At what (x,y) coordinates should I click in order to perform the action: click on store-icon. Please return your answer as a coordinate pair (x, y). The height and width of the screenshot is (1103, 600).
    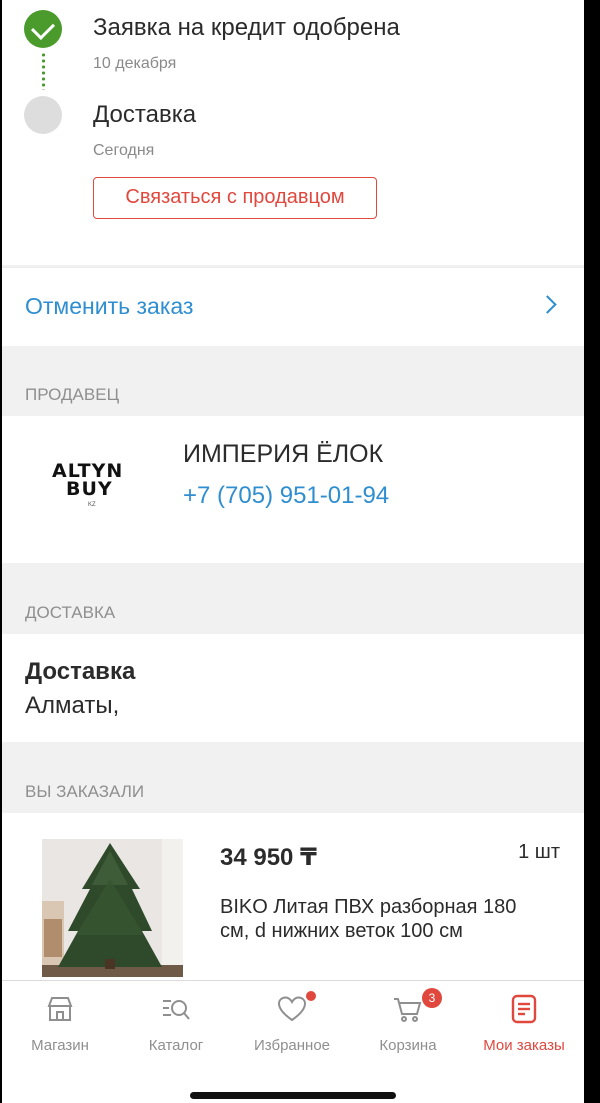
    Looking at the image, I should click on (60, 1009).